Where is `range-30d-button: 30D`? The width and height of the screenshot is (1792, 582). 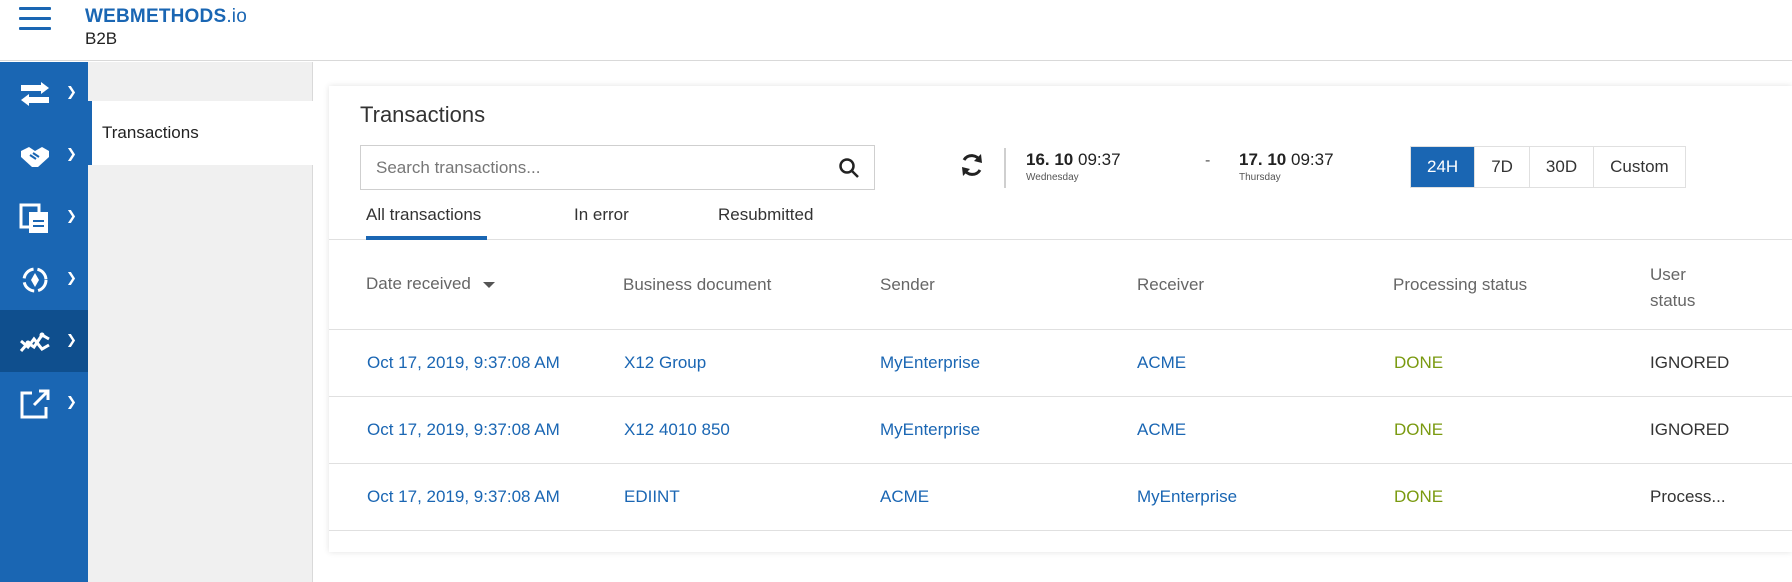
range-30d-button: 30D is located at coordinates (1562, 167).